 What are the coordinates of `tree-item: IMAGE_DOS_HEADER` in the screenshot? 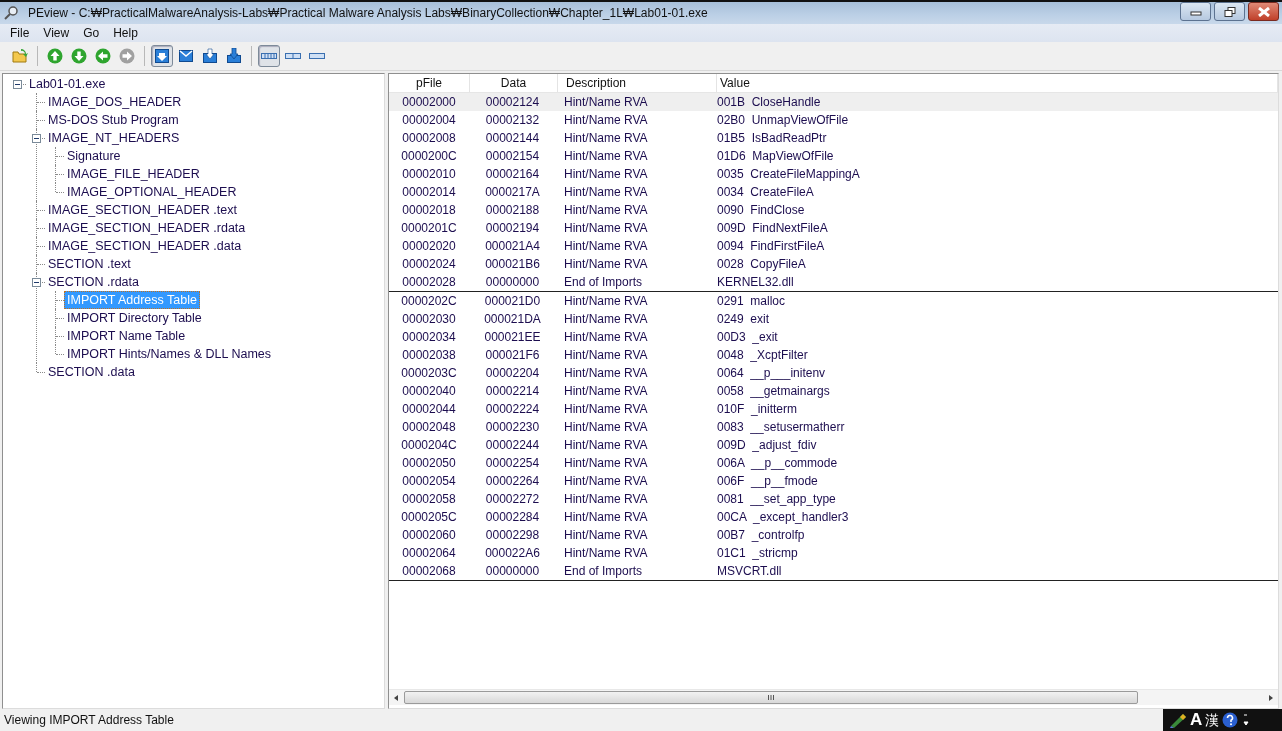 It's located at (115, 102).